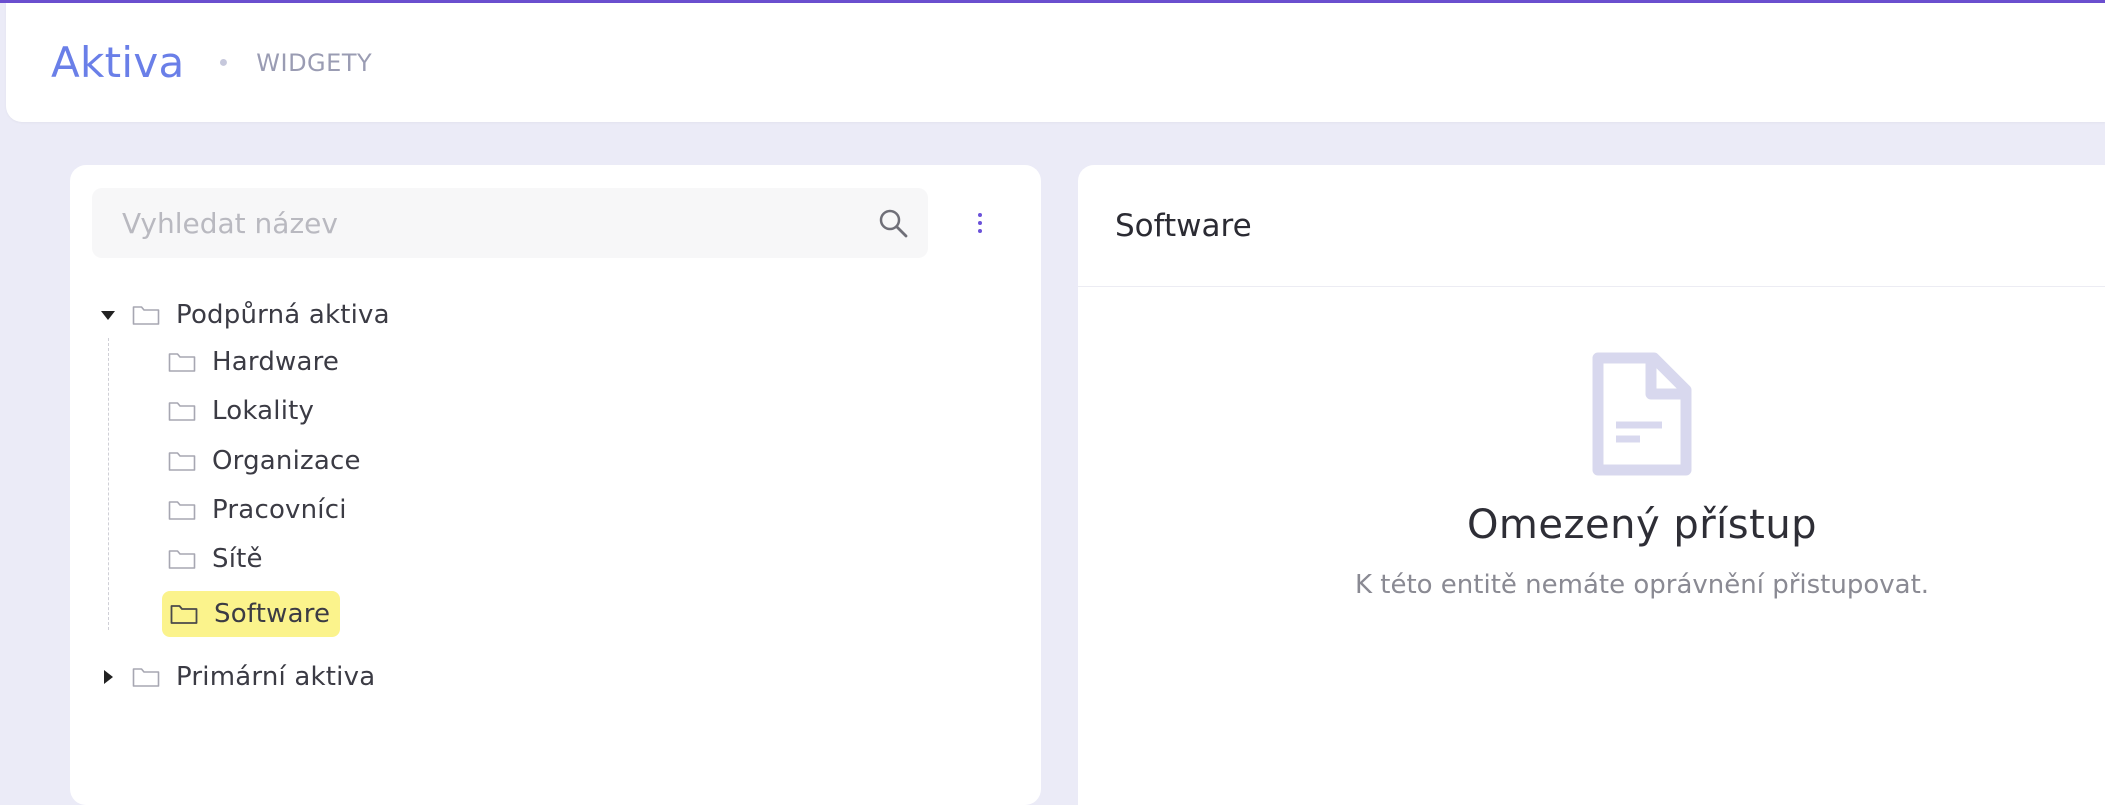 This screenshot has width=2105, height=805. Describe the element at coordinates (272, 614) in the screenshot. I see `tree-node-label: Software` at that location.